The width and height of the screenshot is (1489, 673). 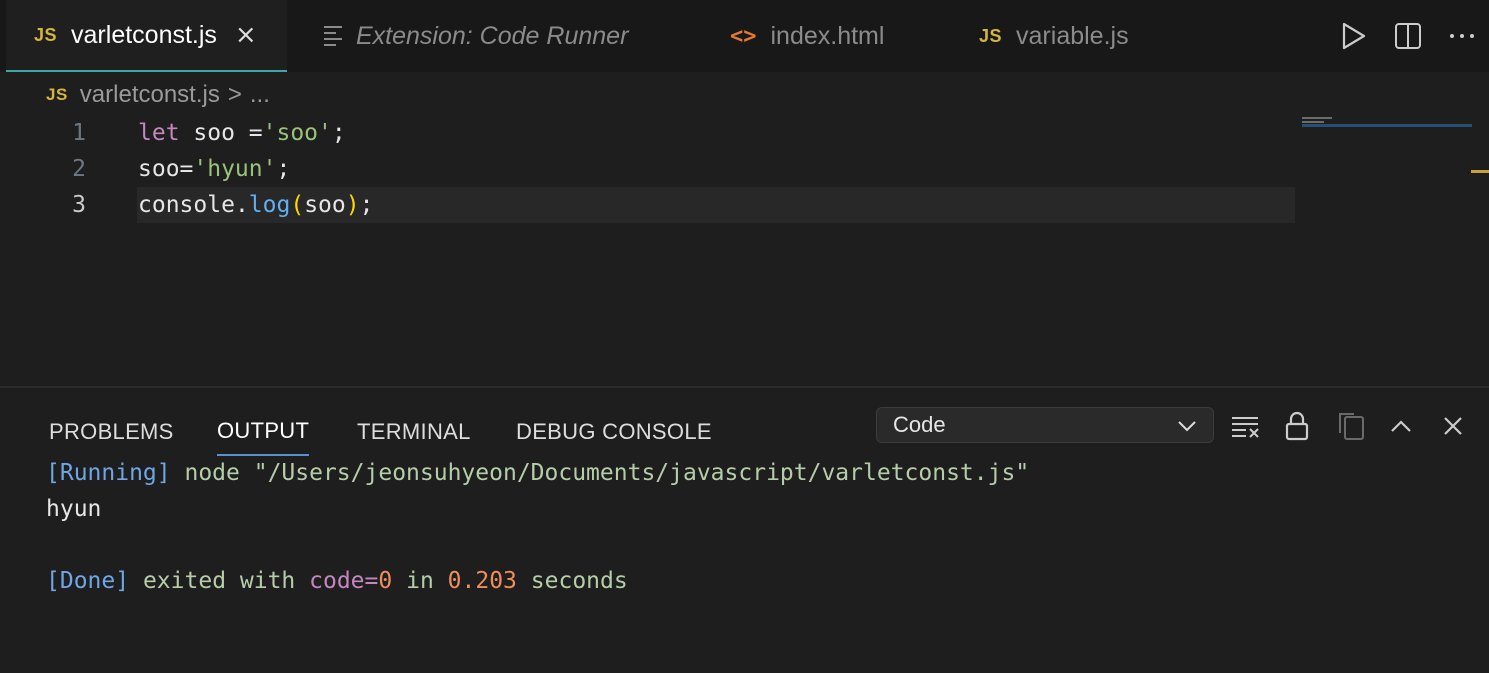 What do you see at coordinates (1480, 171) in the screenshot?
I see `scrollbar-marker` at bounding box center [1480, 171].